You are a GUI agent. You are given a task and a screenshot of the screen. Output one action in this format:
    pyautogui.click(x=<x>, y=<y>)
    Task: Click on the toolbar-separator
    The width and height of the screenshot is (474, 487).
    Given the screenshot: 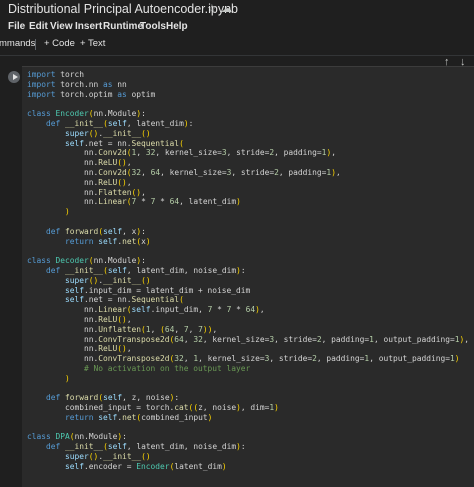 What is the action you would take?
    pyautogui.click(x=237, y=55)
    